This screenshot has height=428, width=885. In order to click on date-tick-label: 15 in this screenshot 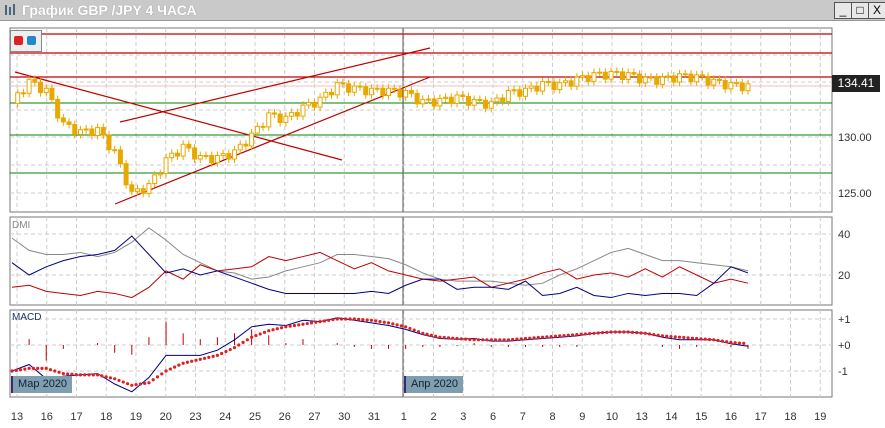, I will do `click(701, 417)`.